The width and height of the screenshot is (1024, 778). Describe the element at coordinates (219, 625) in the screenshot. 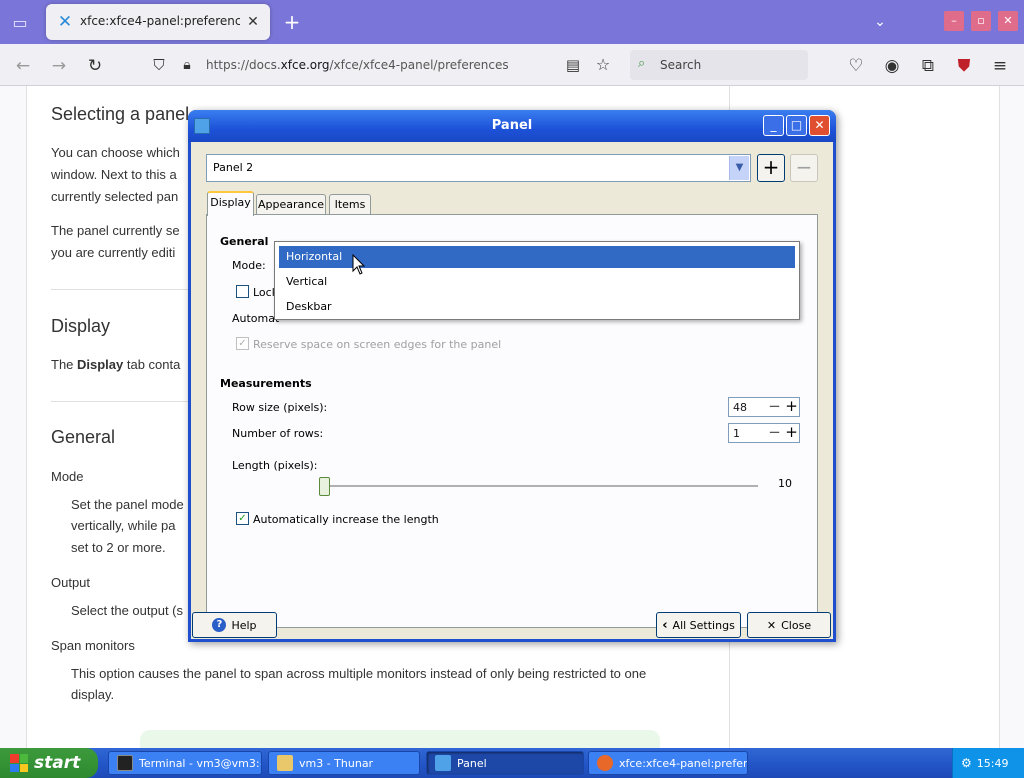

I see `help-icon: ?` at that location.